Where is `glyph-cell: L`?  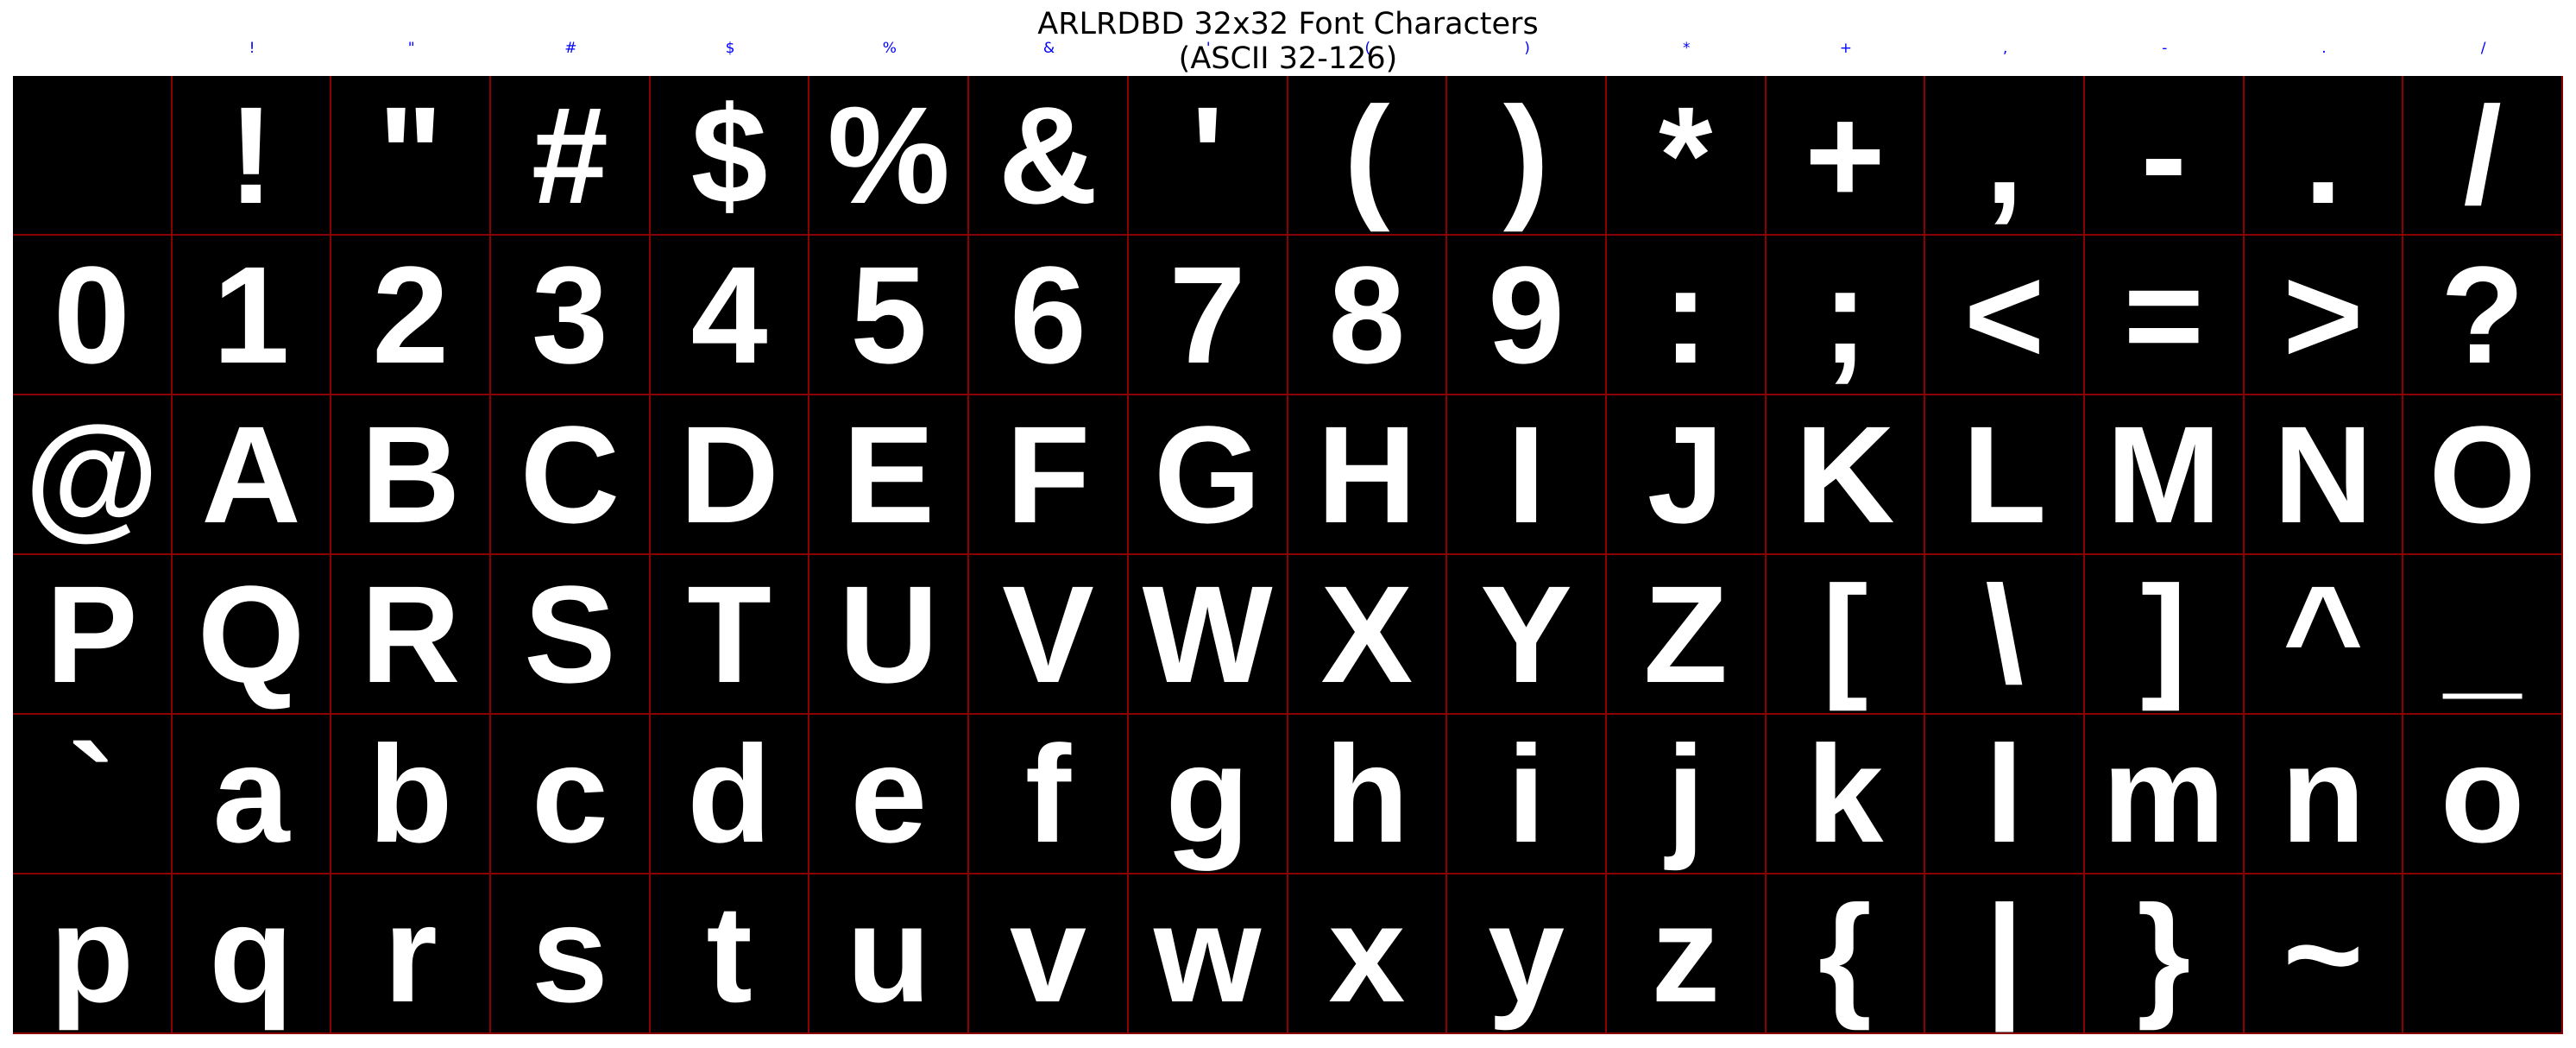
glyph-cell: L is located at coordinates (2005, 475).